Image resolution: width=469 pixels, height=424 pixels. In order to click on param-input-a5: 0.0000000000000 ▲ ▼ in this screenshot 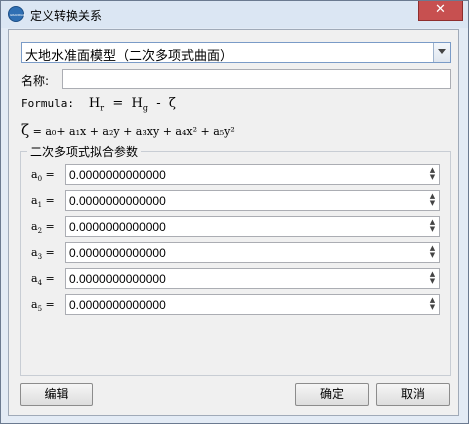, I will do `click(252, 304)`.